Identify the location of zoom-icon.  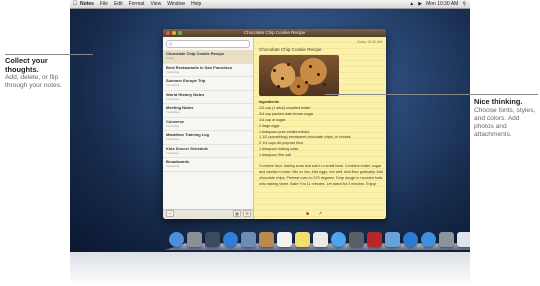
(180, 33).